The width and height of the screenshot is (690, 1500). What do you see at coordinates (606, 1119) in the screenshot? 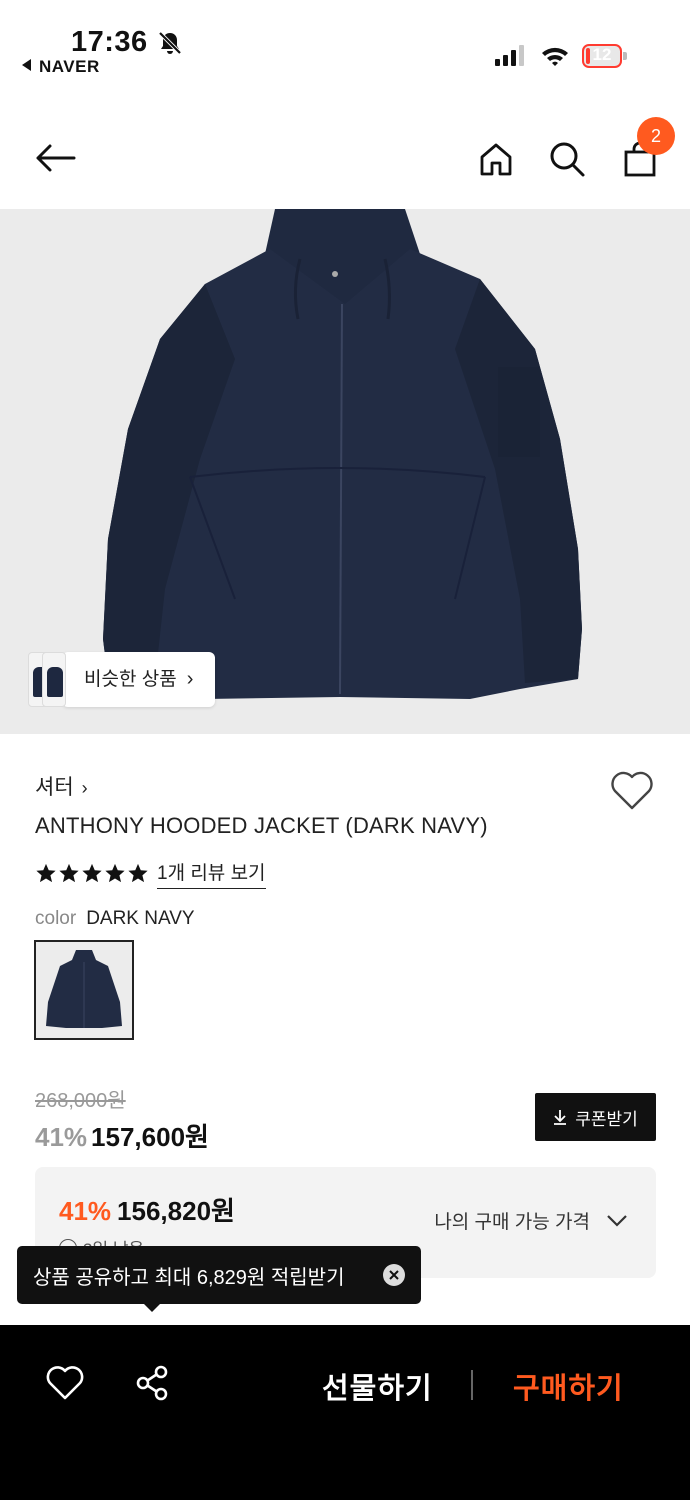
I see `coupon-label: 쿠폰받기` at bounding box center [606, 1119].